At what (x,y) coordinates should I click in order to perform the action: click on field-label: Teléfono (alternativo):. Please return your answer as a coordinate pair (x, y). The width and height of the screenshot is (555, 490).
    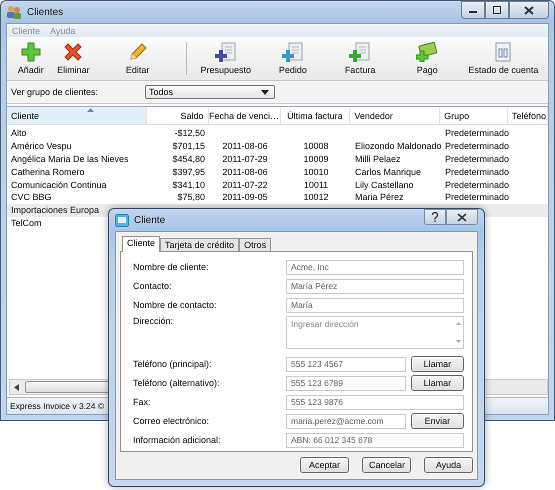
    Looking at the image, I should click on (177, 383).